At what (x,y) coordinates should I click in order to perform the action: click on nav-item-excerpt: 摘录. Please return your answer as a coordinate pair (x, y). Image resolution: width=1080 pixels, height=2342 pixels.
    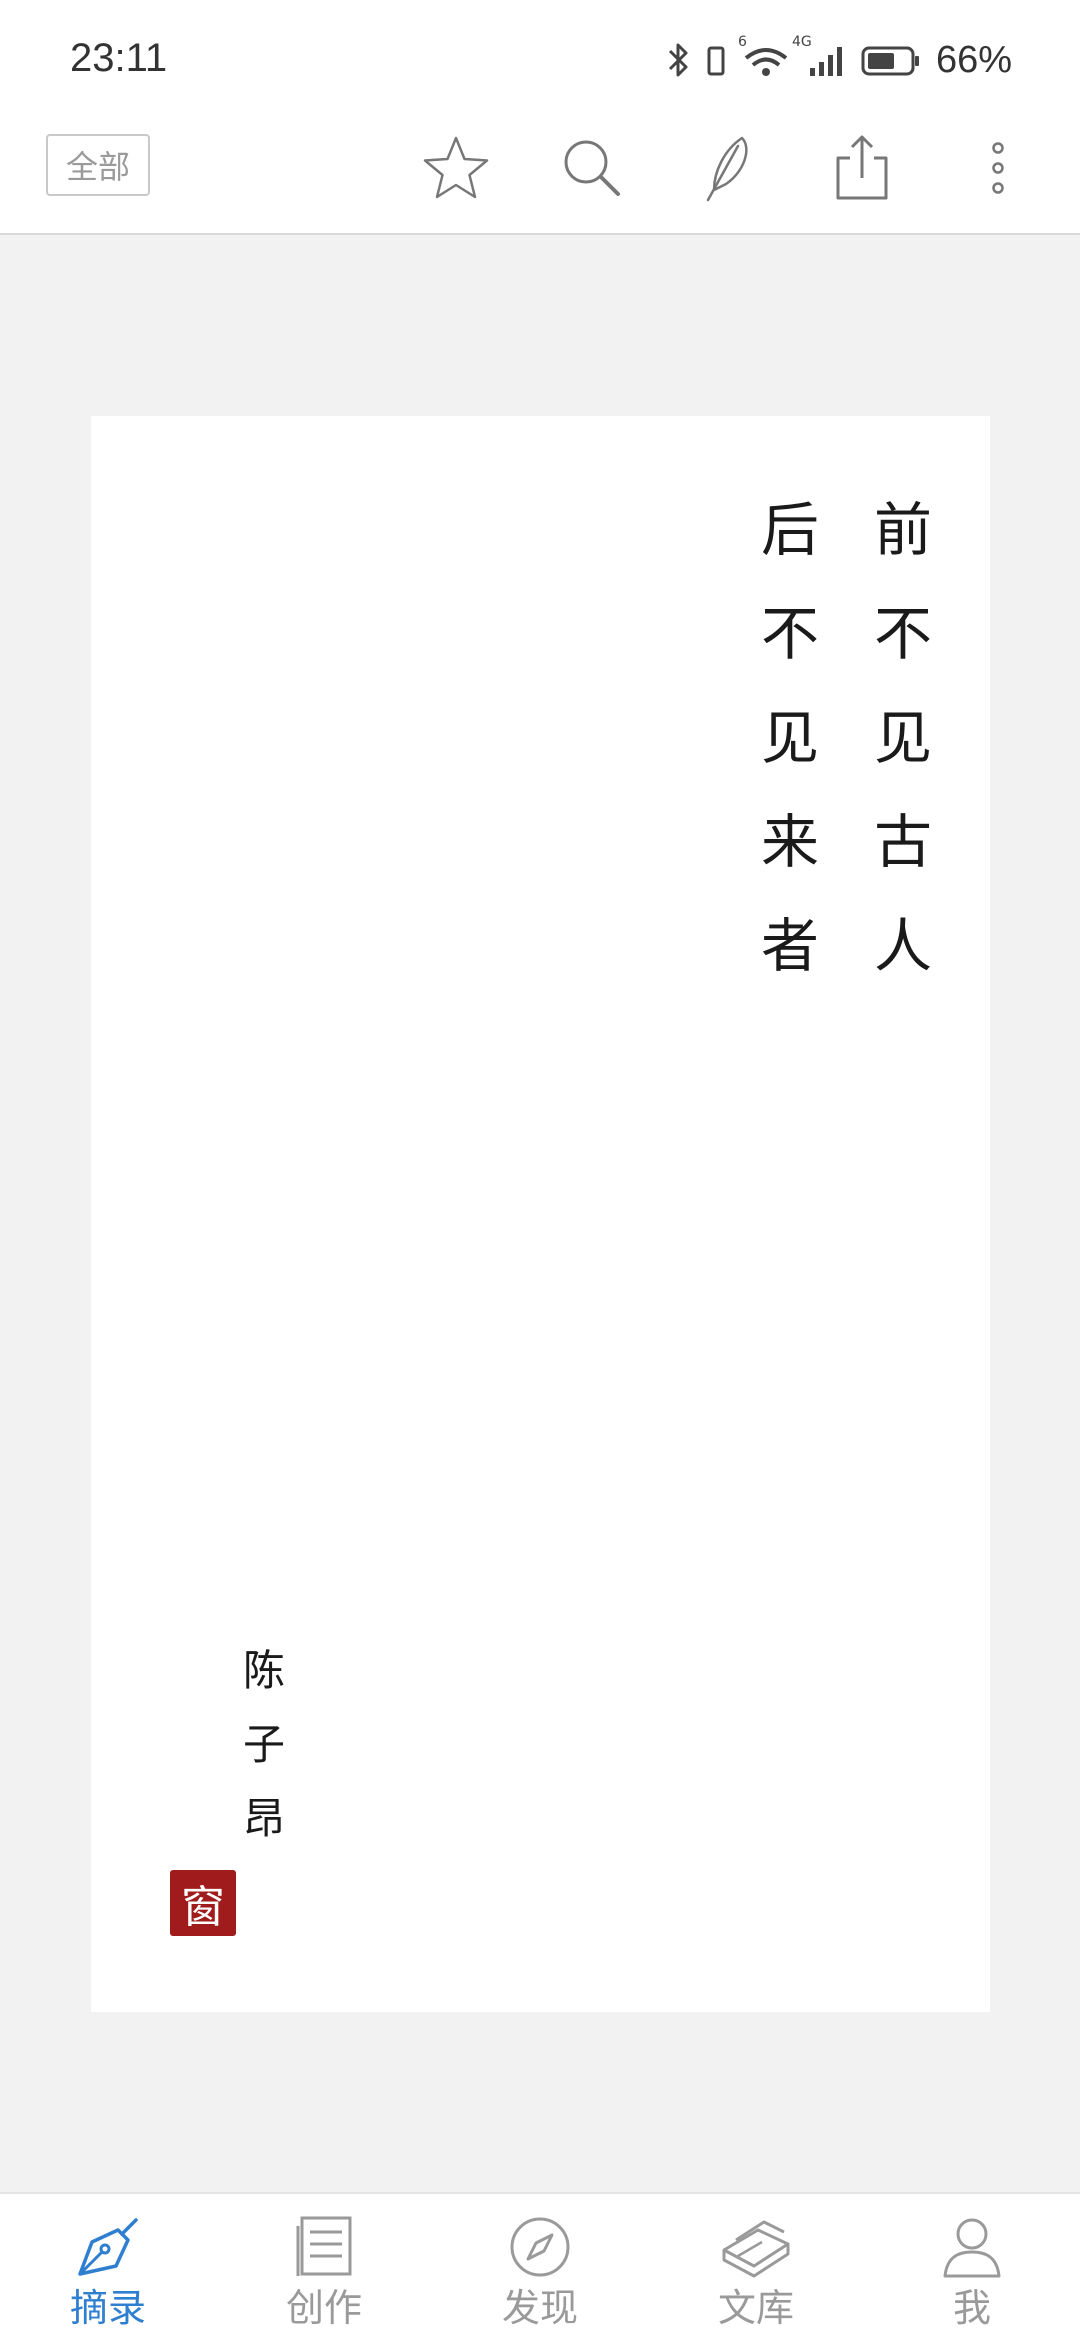
    Looking at the image, I should click on (108, 2268).